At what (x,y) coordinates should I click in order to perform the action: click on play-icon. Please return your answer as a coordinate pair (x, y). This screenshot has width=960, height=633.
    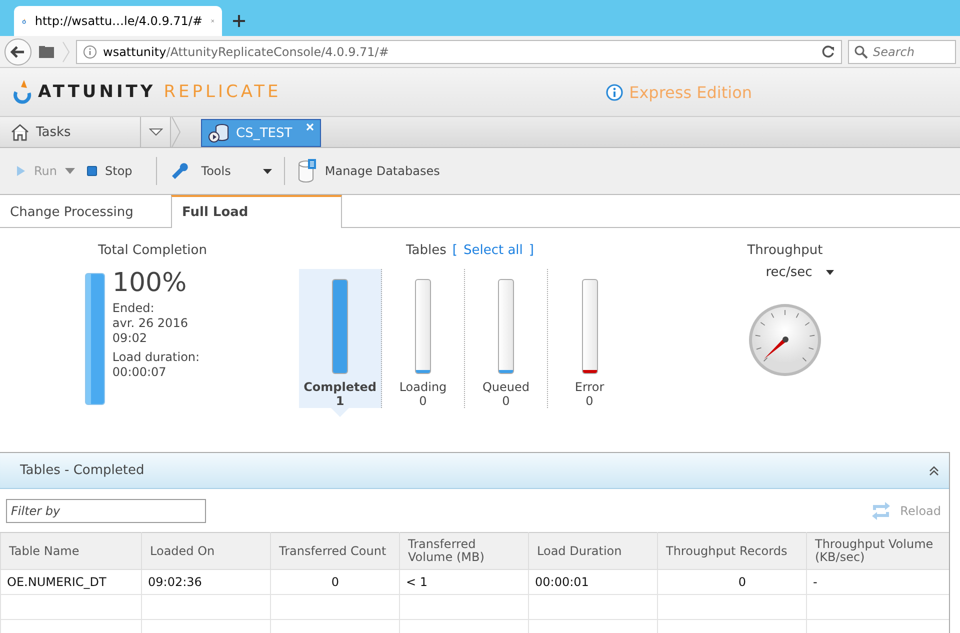
    Looking at the image, I should click on (21, 171).